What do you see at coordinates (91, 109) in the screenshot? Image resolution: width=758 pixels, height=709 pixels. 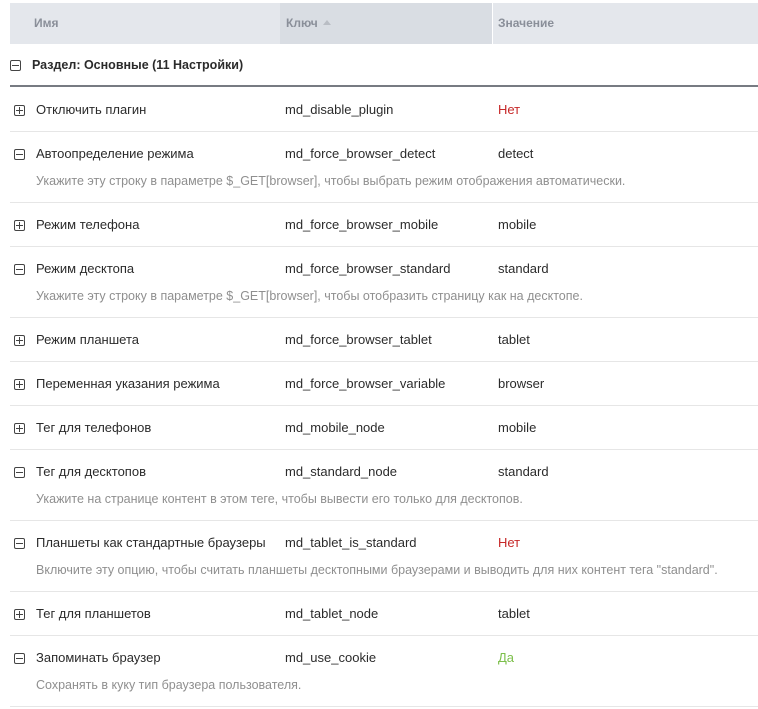 I see `setting-name: Отключить плагин` at bounding box center [91, 109].